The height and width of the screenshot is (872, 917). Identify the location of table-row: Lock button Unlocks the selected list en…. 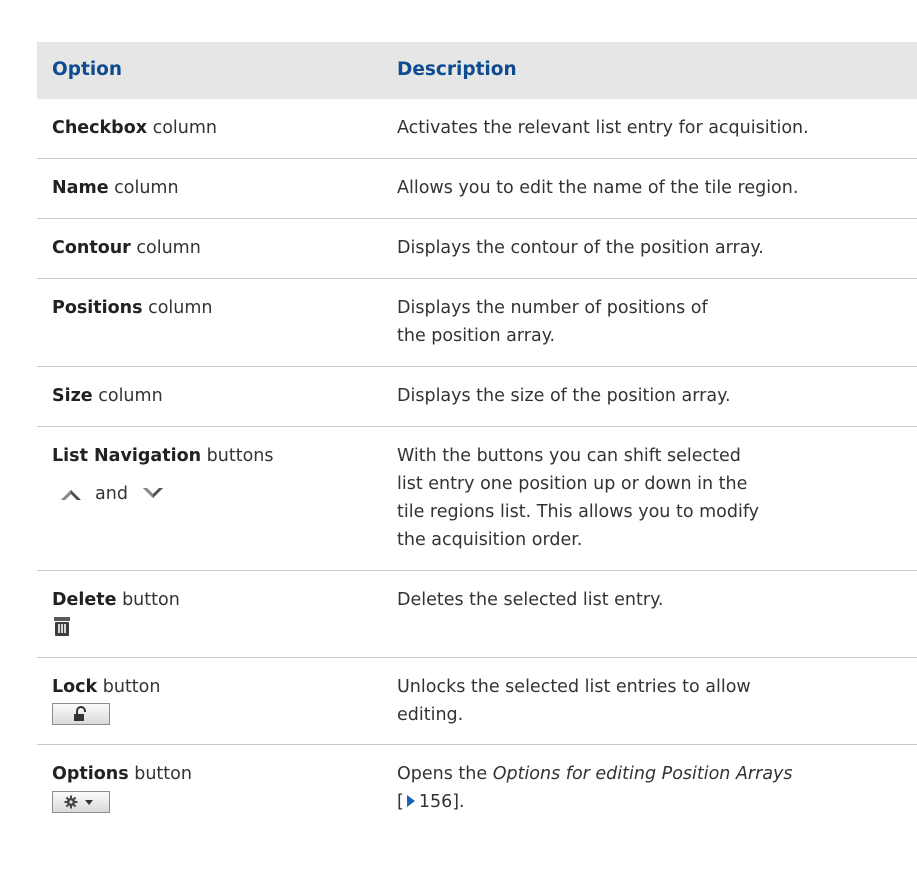
(477, 701).